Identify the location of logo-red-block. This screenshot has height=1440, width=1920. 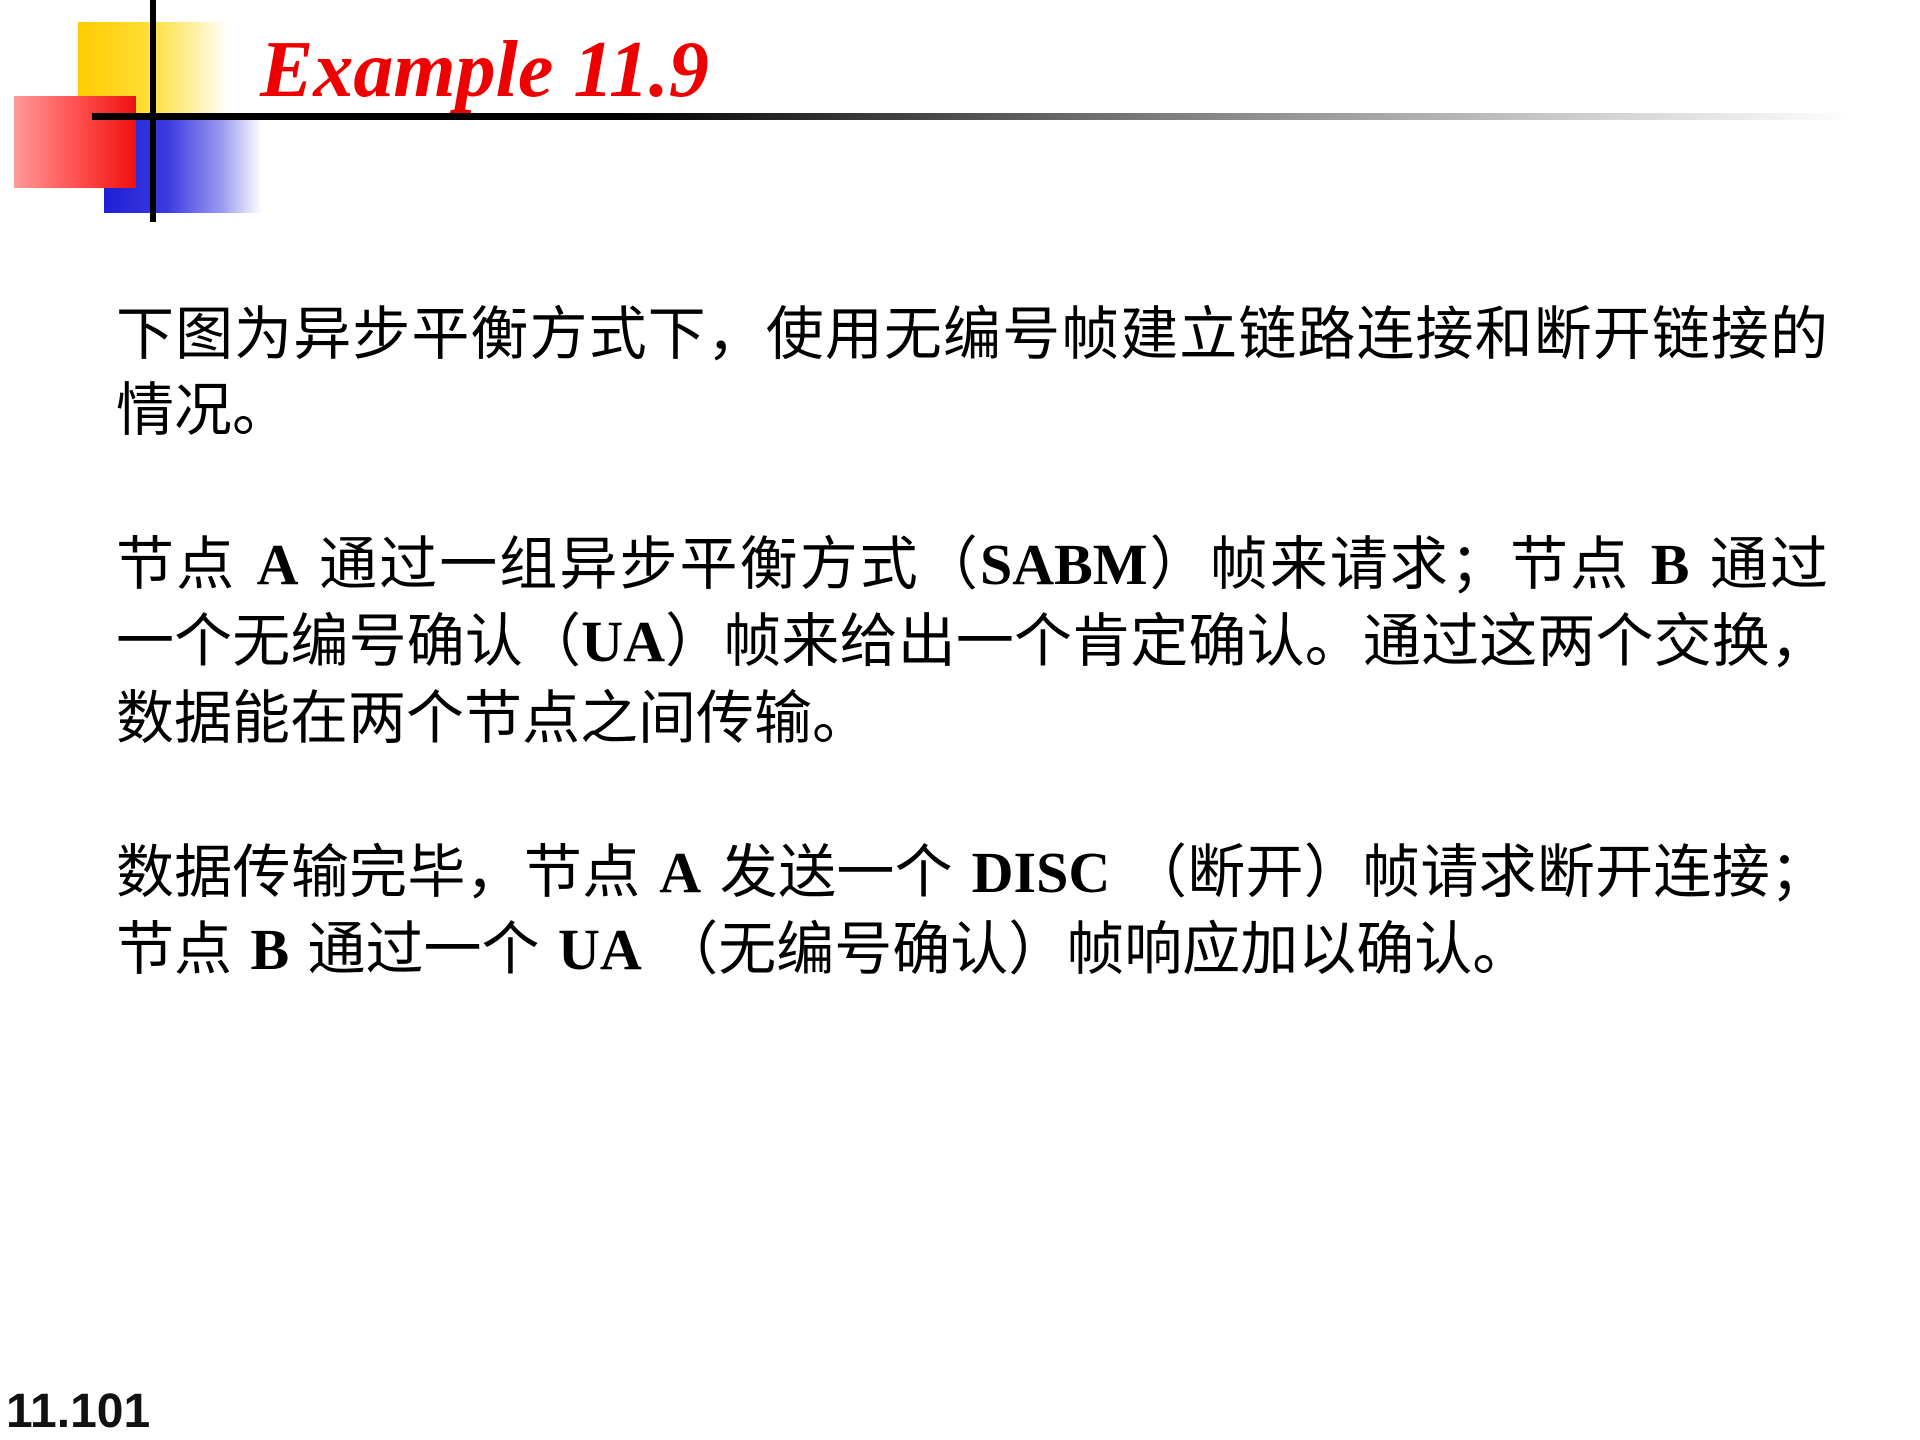
(75, 142).